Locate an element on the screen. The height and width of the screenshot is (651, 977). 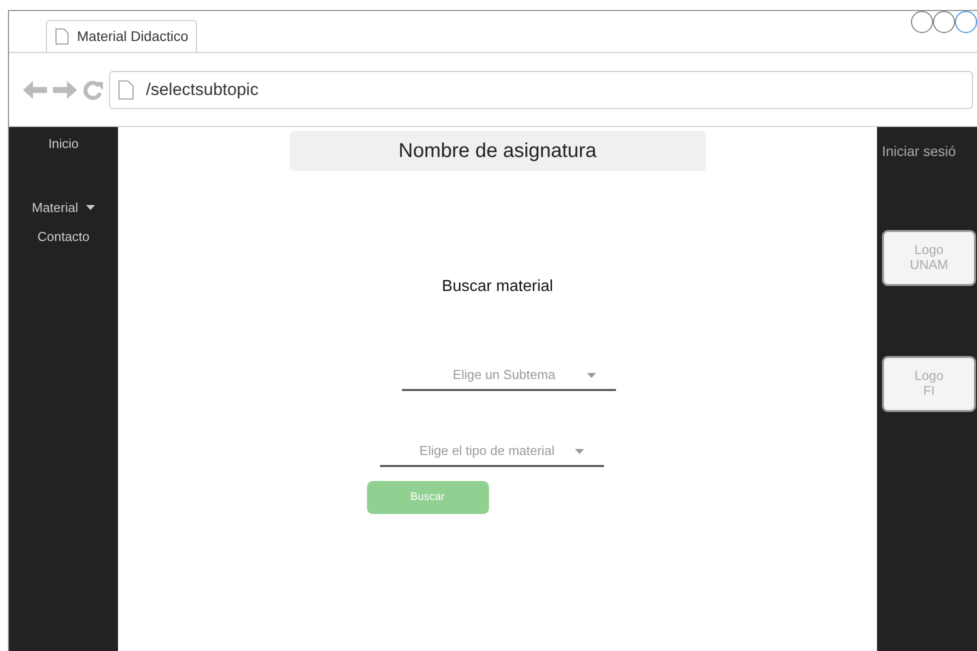
forward-icon is located at coordinates (65, 90).